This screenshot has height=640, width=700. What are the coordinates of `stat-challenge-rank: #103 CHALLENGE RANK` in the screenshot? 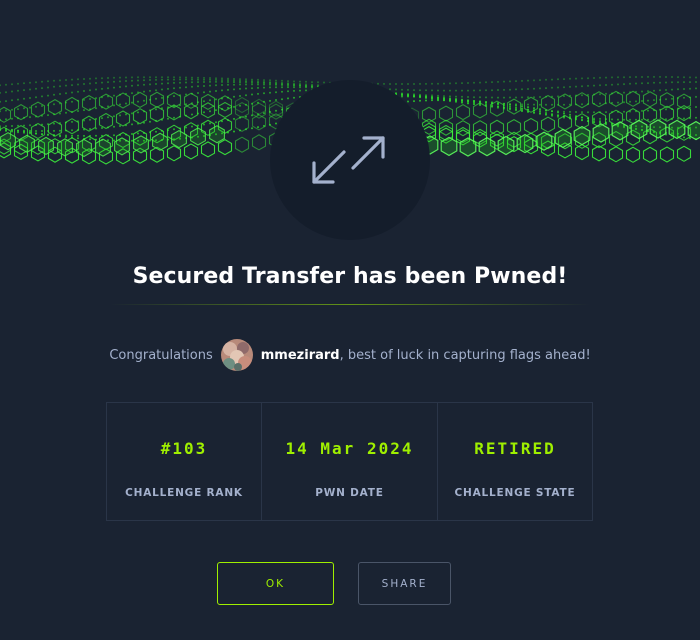 It's located at (184, 461).